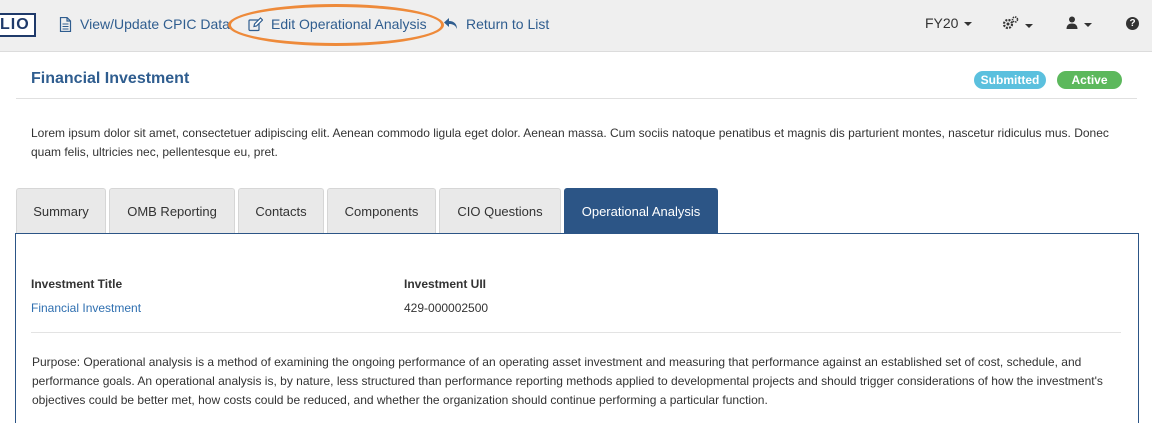 The image size is (1152, 423). I want to click on page-title: Financial Investment, so click(110, 78).